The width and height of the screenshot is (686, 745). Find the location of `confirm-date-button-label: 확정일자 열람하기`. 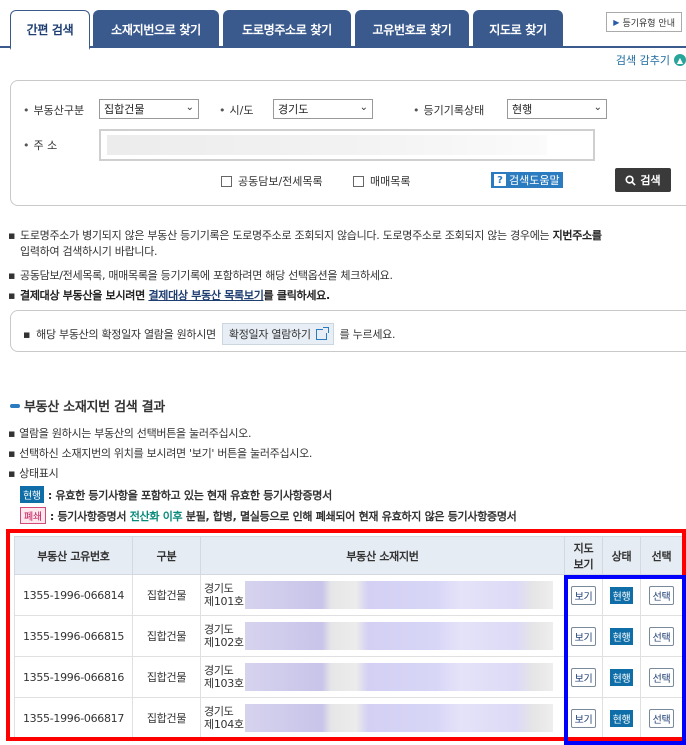

confirm-date-button-label: 확정일자 열람하기 is located at coordinates (269, 334).